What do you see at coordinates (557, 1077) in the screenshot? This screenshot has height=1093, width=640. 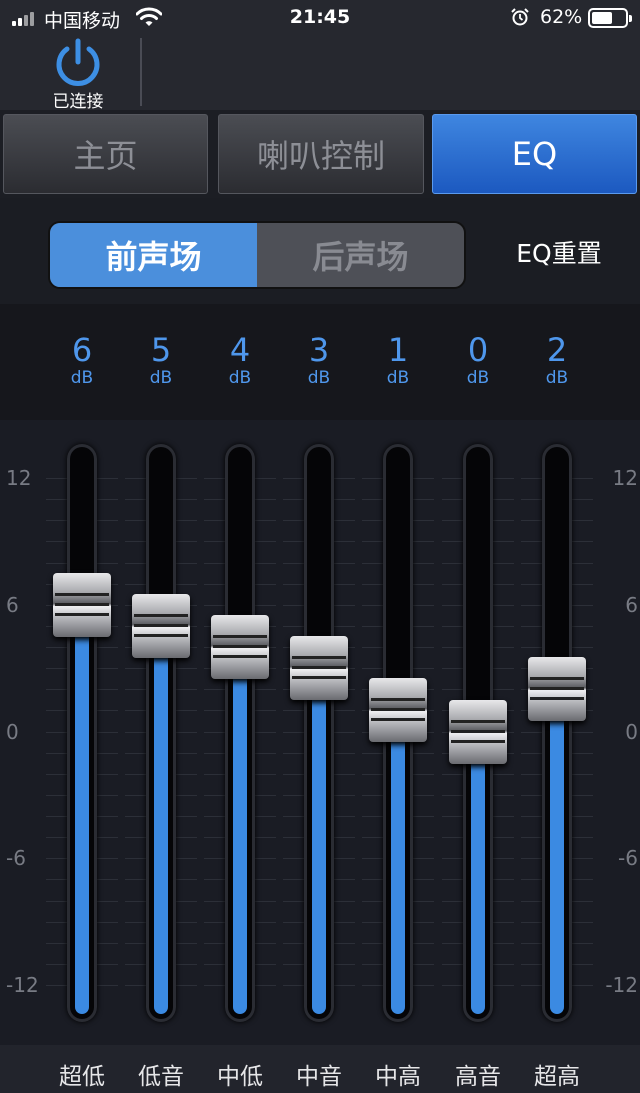 I see `band-label: 超高` at bounding box center [557, 1077].